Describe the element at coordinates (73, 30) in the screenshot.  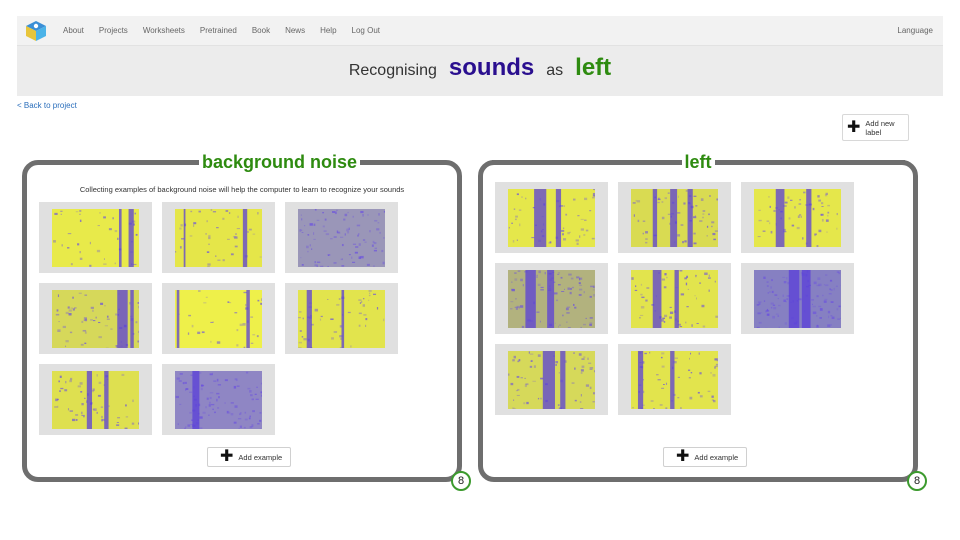
I see `nav-link-about: About` at that location.